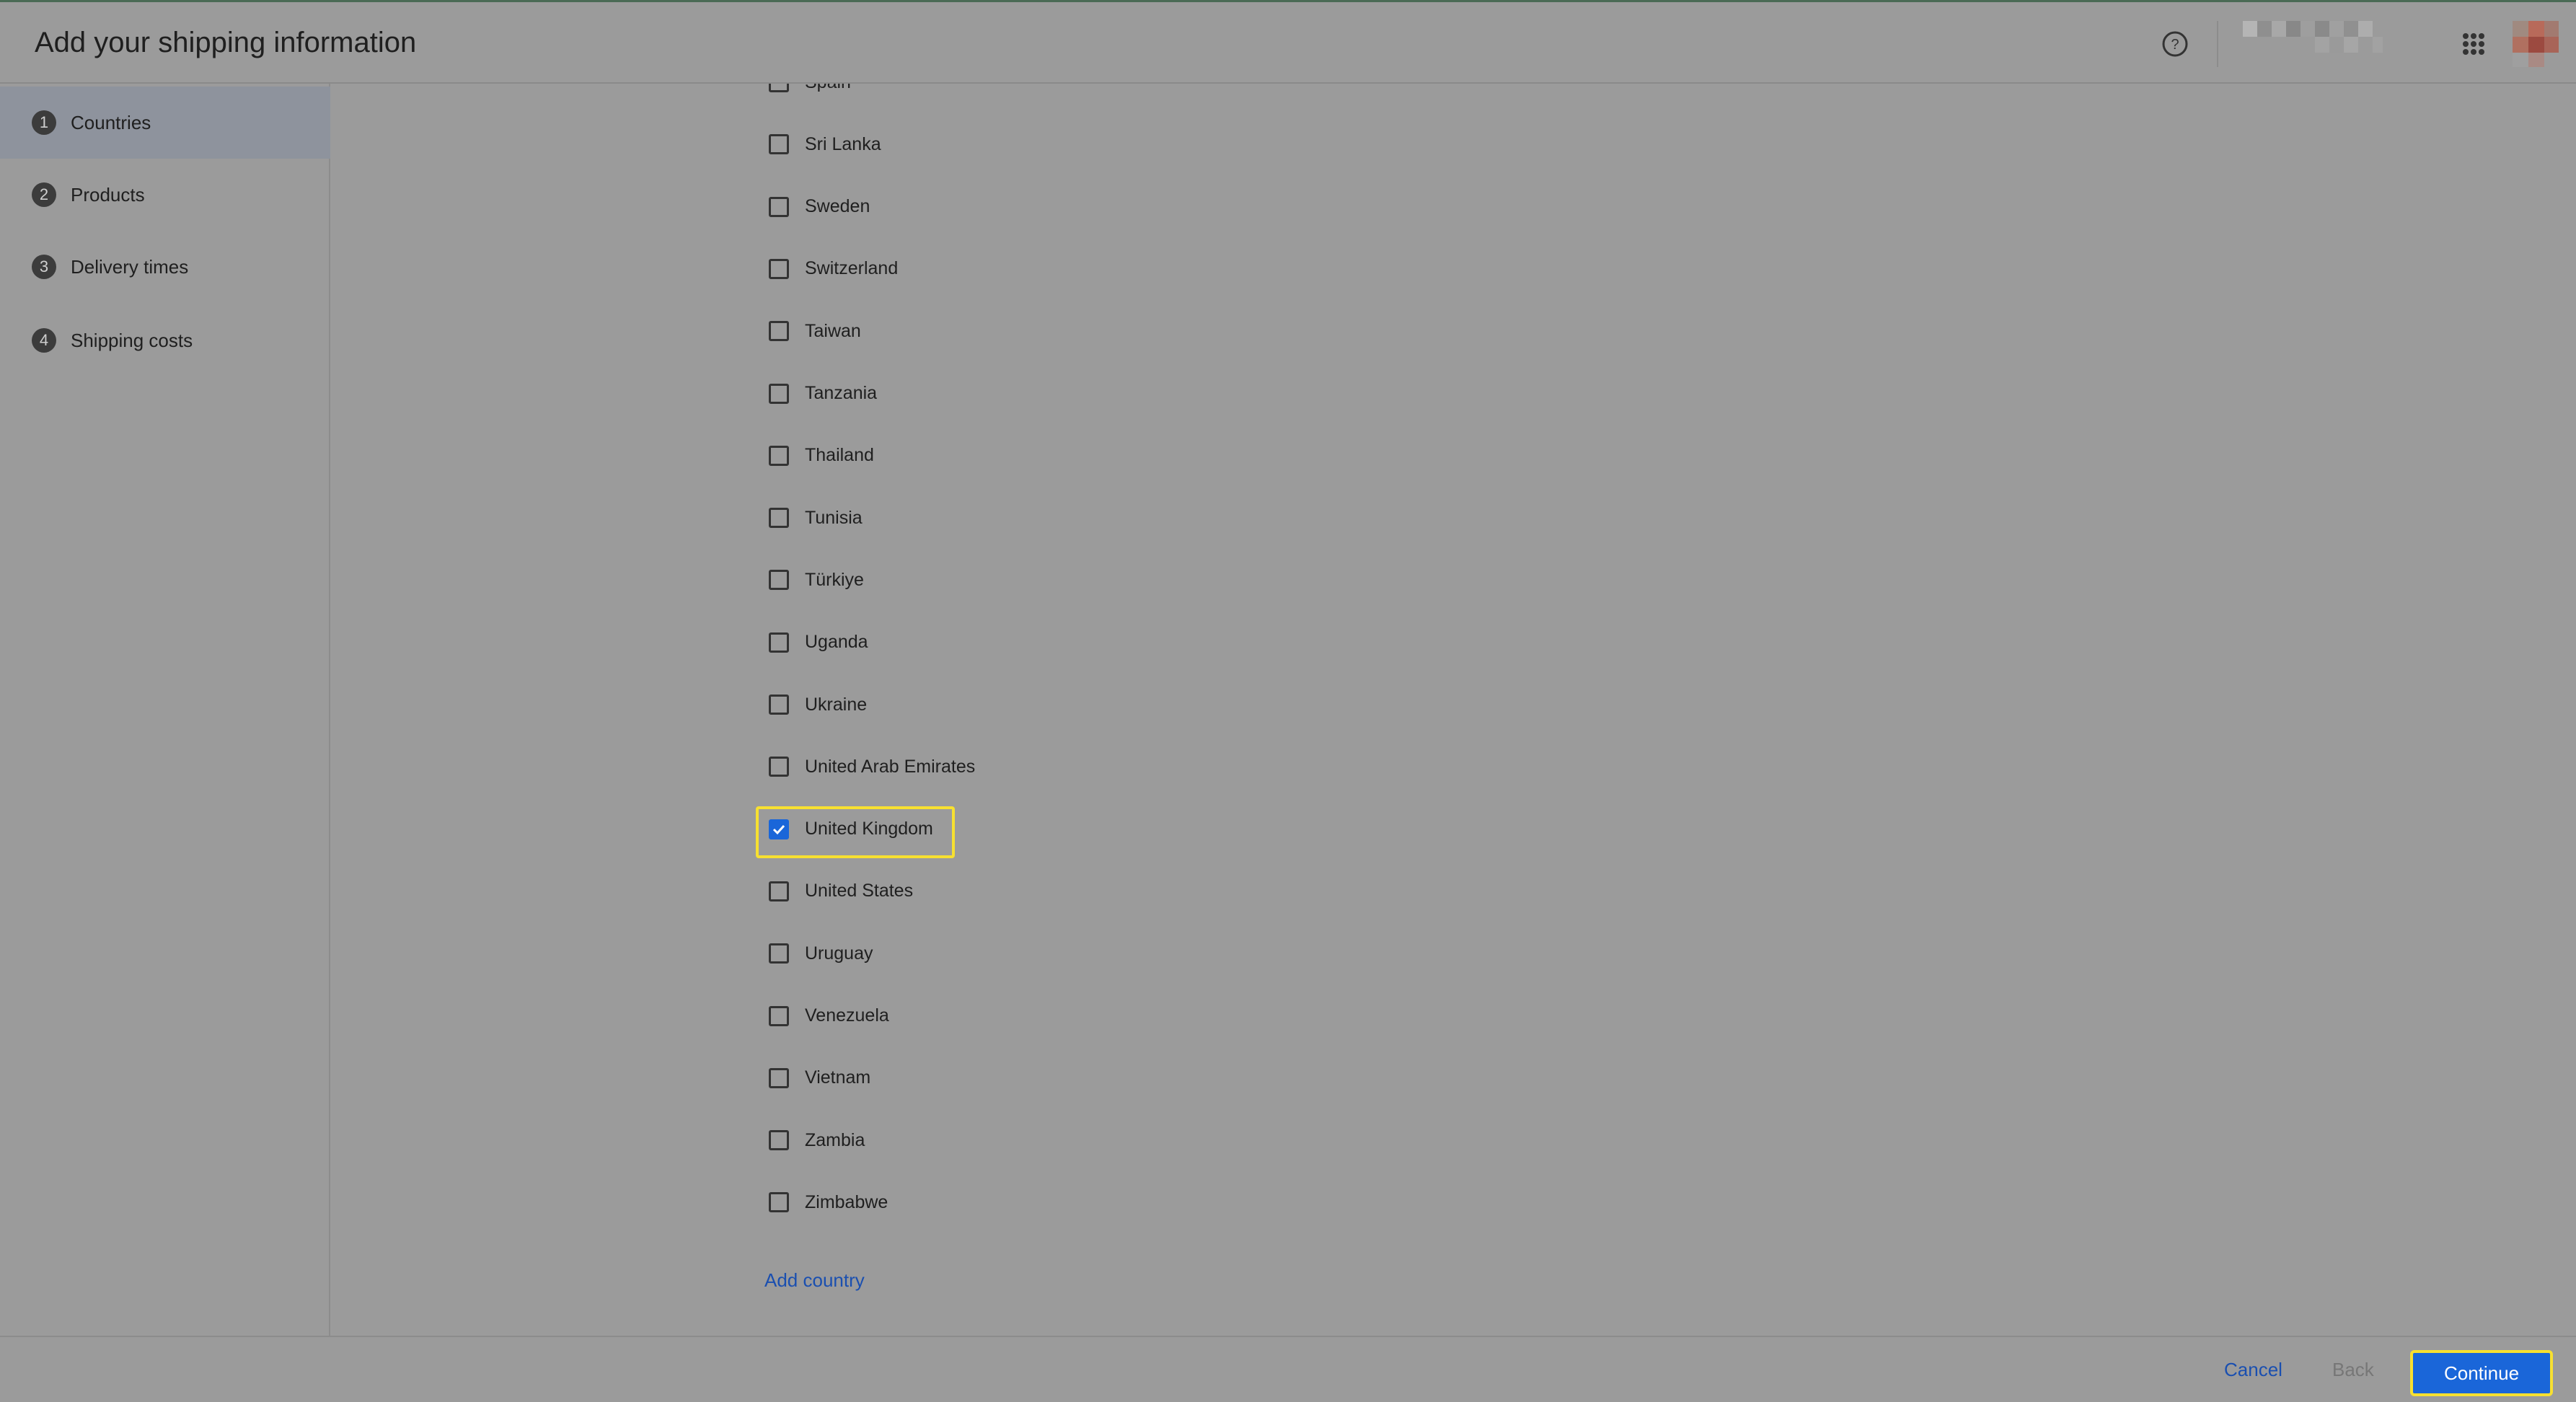 Image resolution: width=2576 pixels, height=1402 pixels. What do you see at coordinates (836, 705) in the screenshot?
I see `country-label: Ukraine` at bounding box center [836, 705].